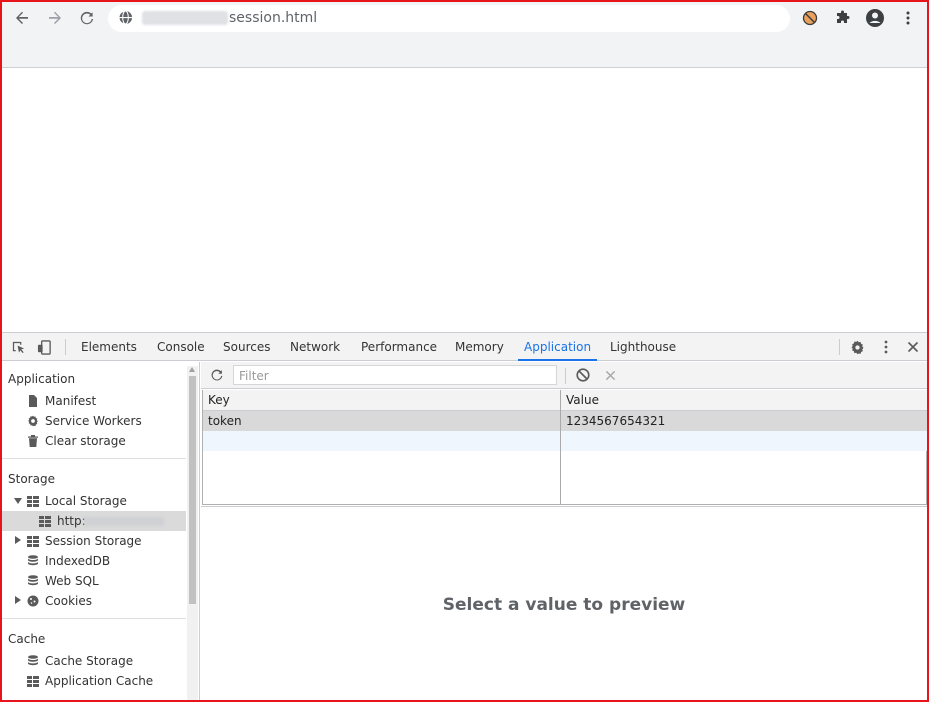 The image size is (929, 702). What do you see at coordinates (33, 601) in the screenshot?
I see `cookie-icon` at bounding box center [33, 601].